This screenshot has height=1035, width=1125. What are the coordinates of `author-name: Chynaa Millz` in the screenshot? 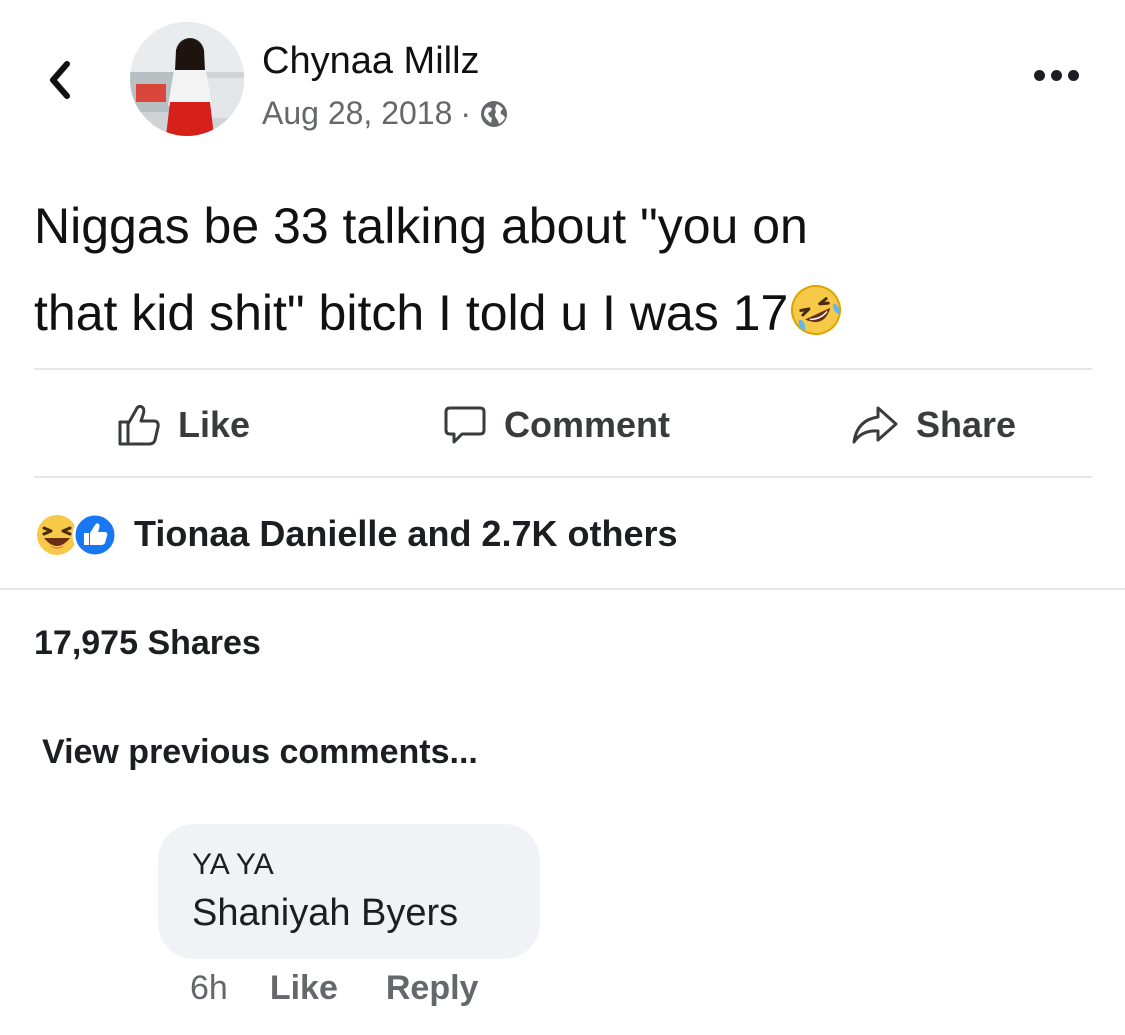 It's located at (371, 61).